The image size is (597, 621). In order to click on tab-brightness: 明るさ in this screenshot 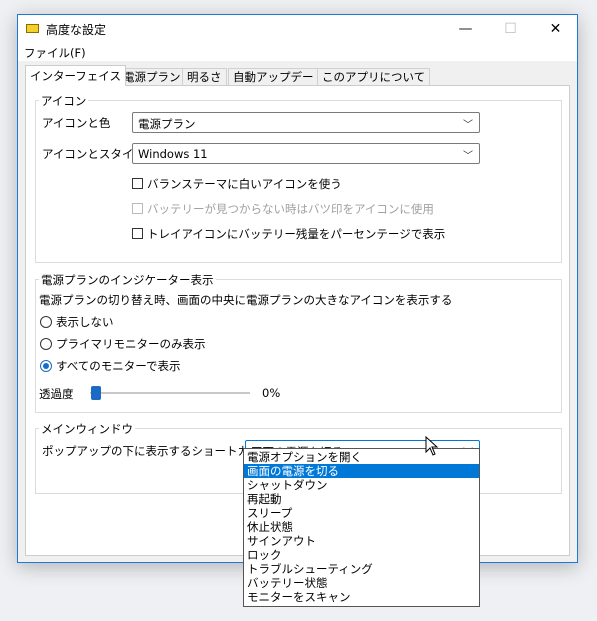, I will do `click(204, 76)`.